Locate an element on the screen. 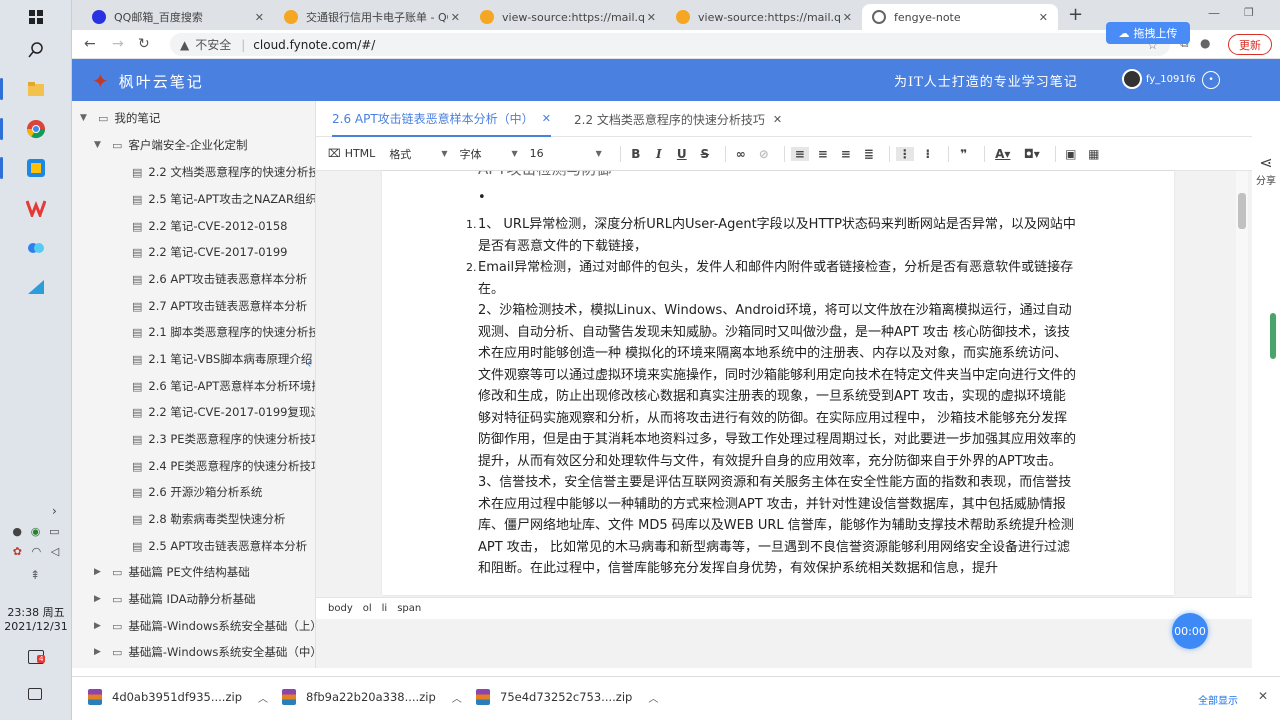  align-center-icon: ≡ is located at coordinates (823, 154).